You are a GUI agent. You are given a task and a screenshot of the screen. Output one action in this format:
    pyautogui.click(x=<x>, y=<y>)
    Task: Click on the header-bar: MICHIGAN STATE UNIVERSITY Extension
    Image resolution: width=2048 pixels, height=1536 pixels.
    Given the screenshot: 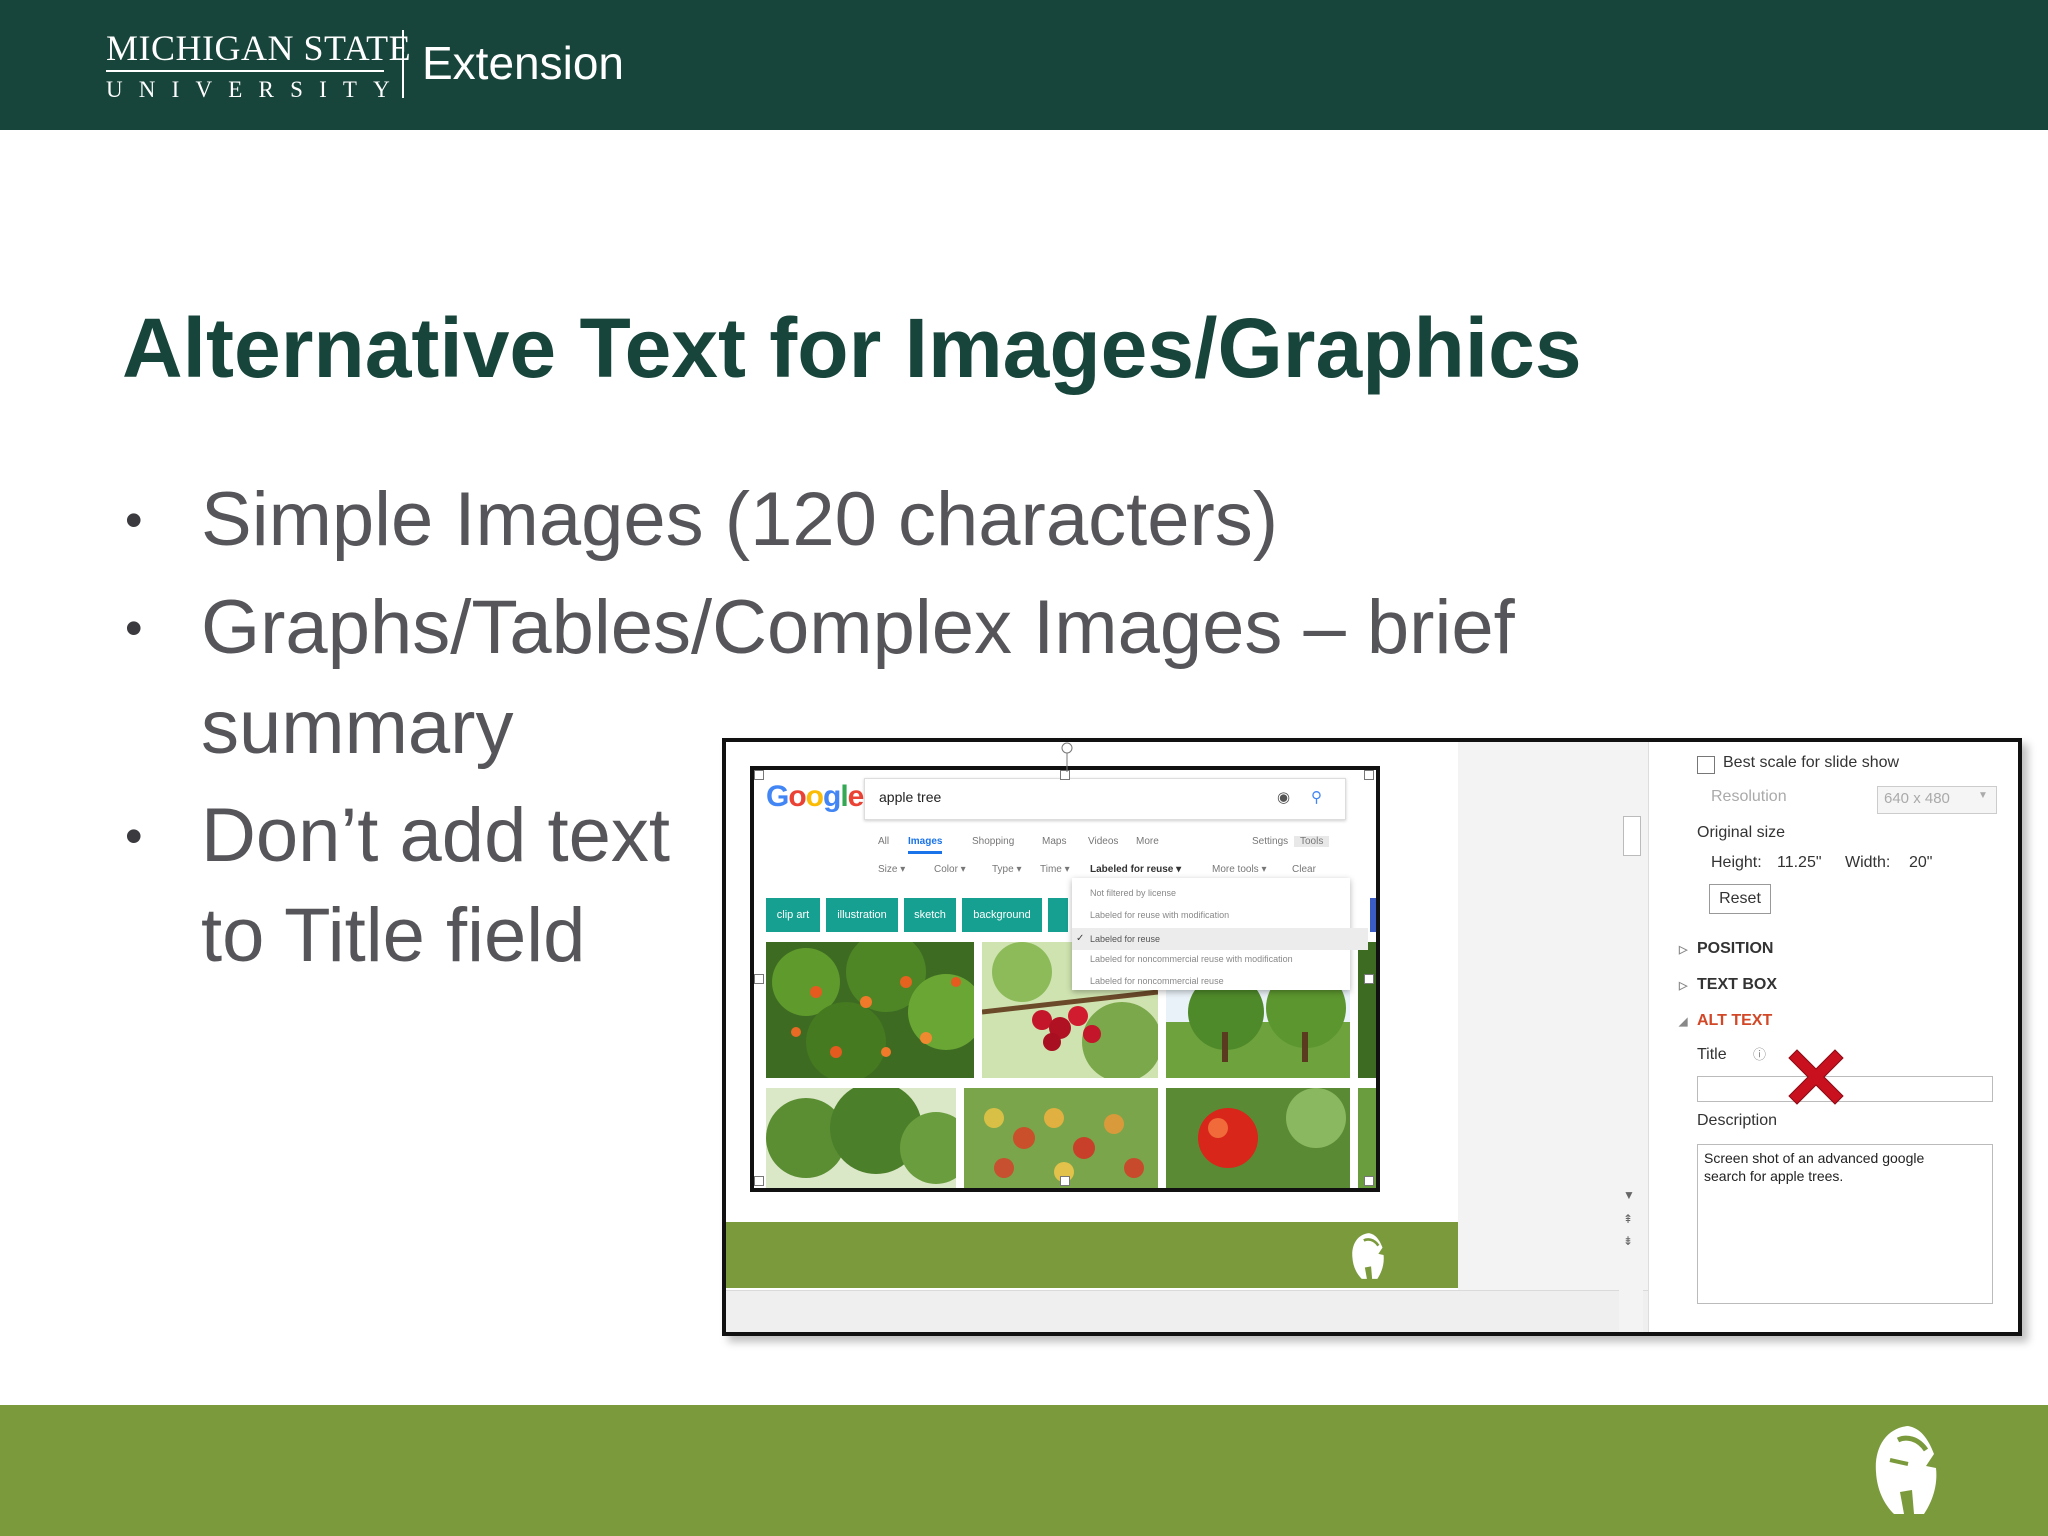 What is the action you would take?
    pyautogui.click(x=1024, y=65)
    